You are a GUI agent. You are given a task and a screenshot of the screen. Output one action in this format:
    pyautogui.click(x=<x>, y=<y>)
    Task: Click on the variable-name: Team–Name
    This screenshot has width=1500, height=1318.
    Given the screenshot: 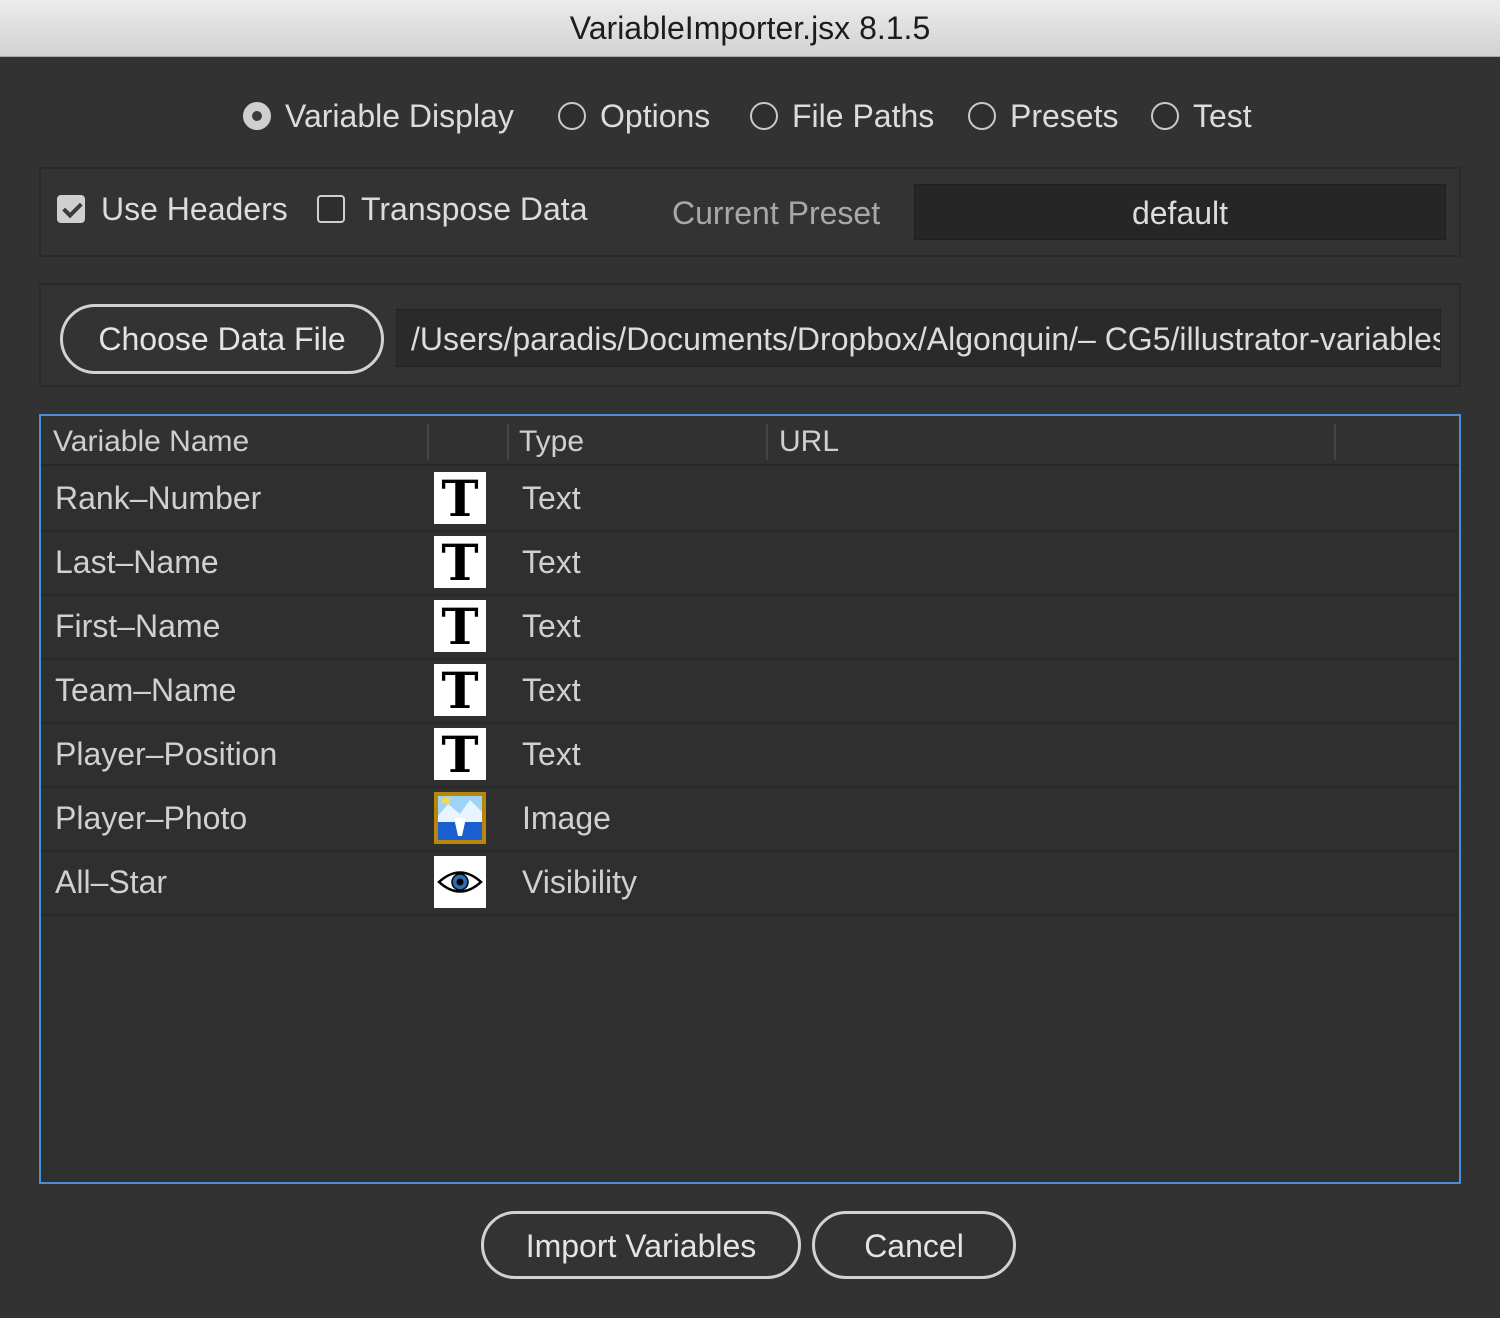 What is the action you would take?
    pyautogui.click(x=146, y=690)
    